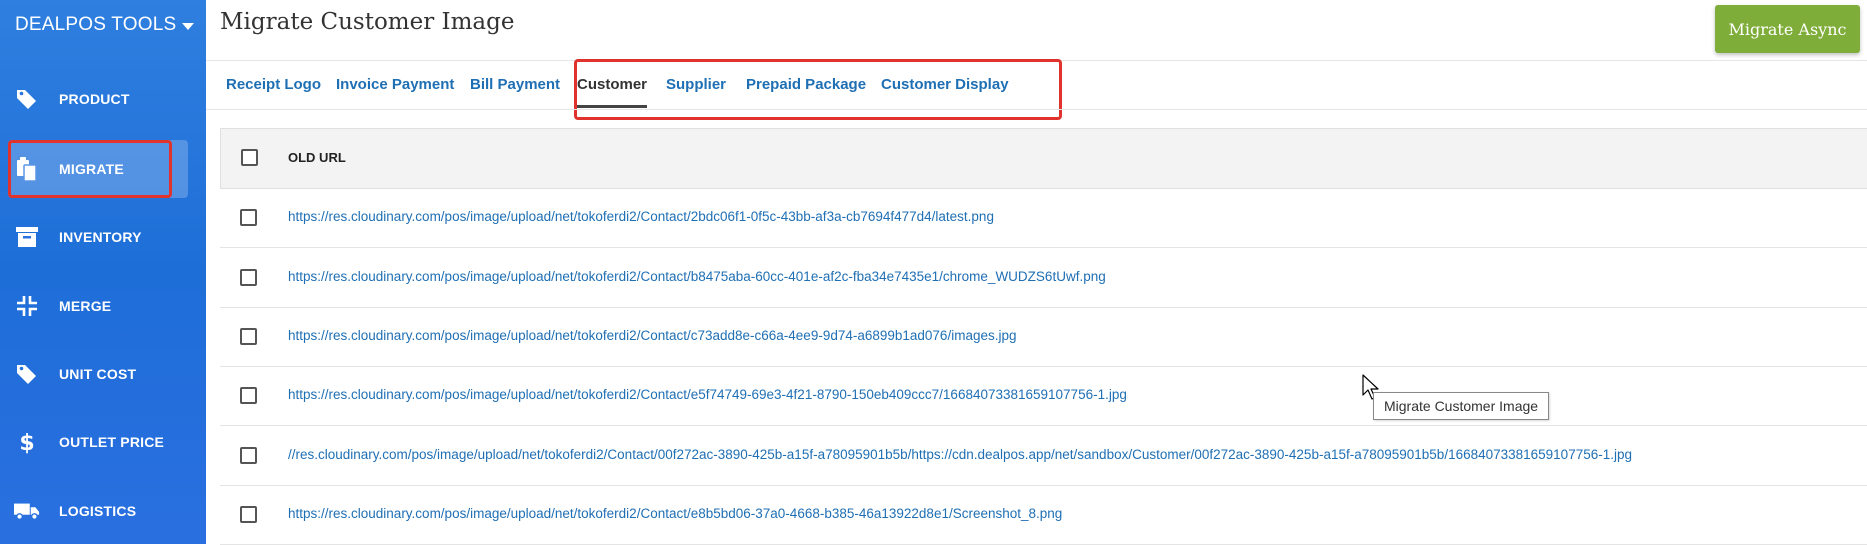 Image resolution: width=1867 pixels, height=545 pixels. I want to click on sidebar-item-label: LOGISTICS, so click(98, 511).